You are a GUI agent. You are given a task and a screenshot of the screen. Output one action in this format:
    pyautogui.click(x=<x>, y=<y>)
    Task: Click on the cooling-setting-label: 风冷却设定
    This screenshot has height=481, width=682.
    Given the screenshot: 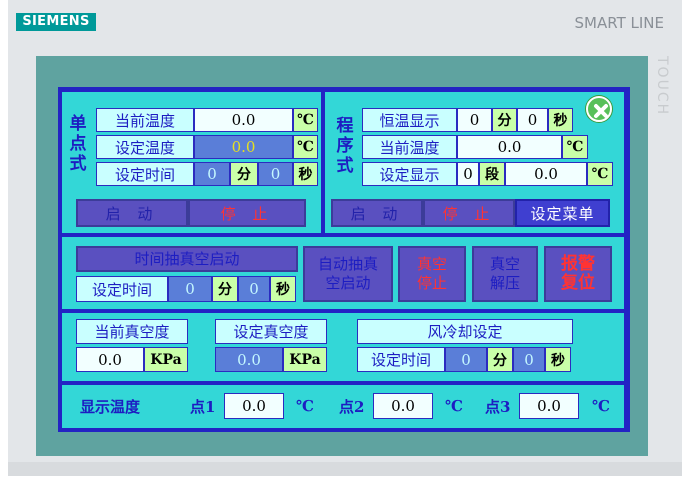 What is the action you would take?
    pyautogui.click(x=465, y=331)
    